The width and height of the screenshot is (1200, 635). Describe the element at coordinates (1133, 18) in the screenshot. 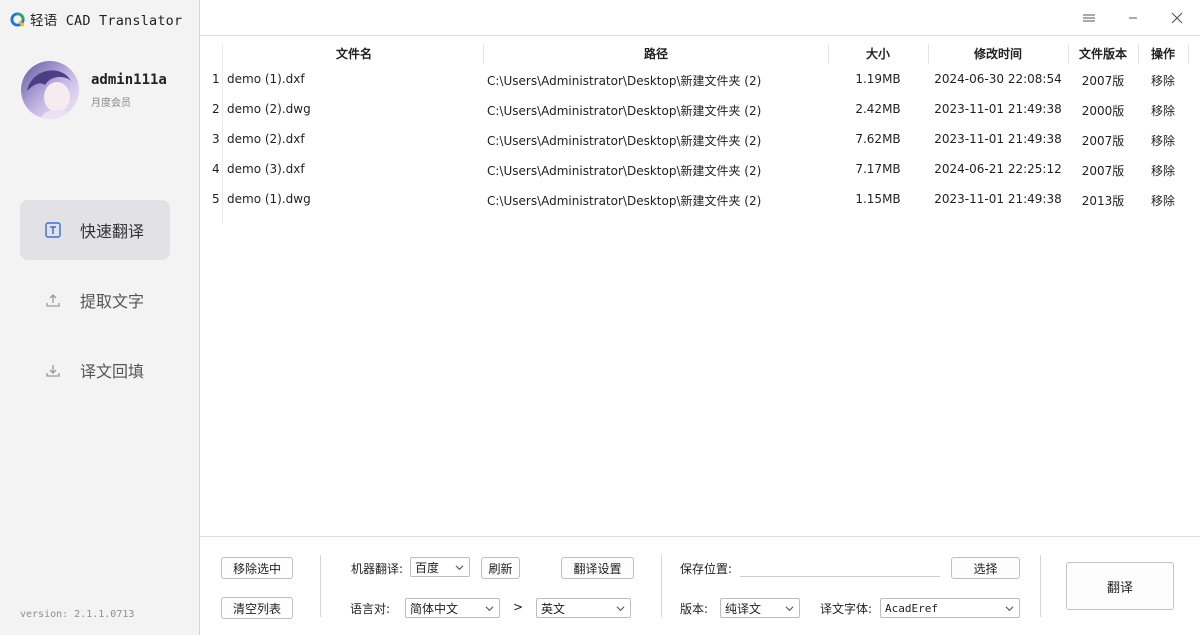

I see `minimize-button` at that location.